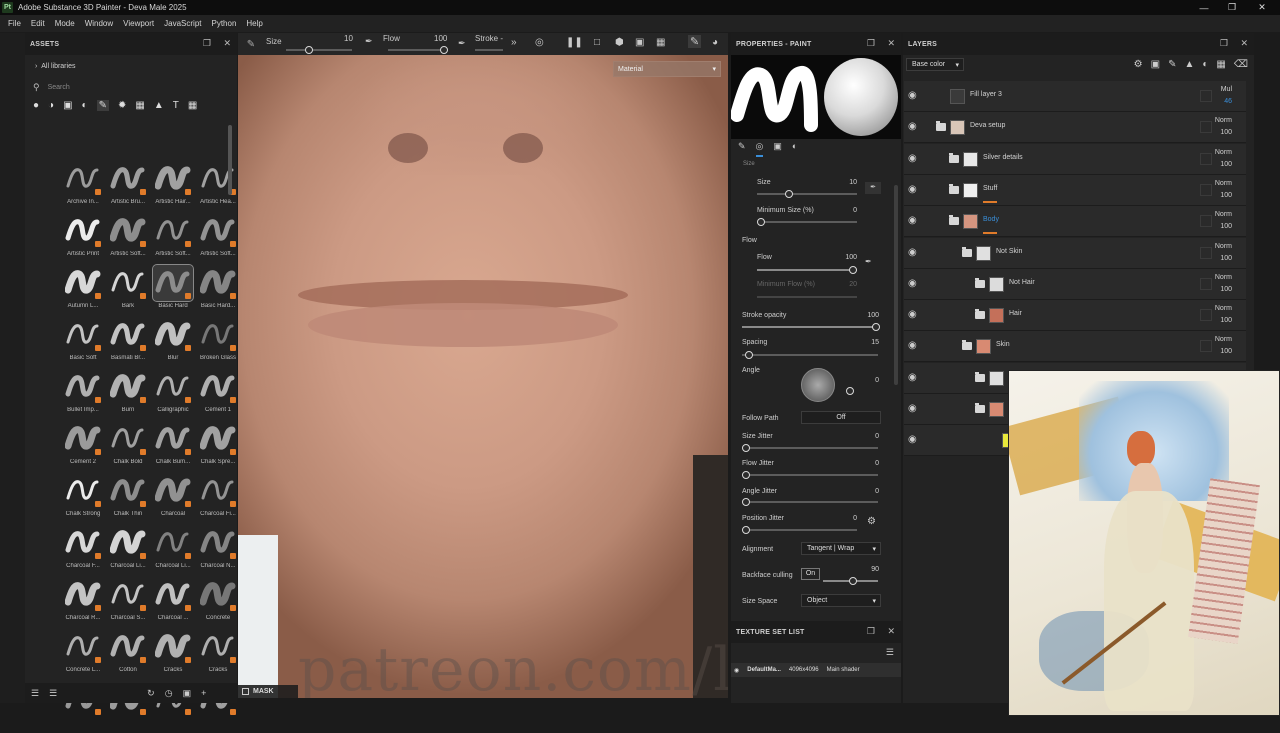  Describe the element at coordinates (1075, 96) in the screenshot. I see `layer-row: ◉ Fill layer 3 Mul 46` at that location.